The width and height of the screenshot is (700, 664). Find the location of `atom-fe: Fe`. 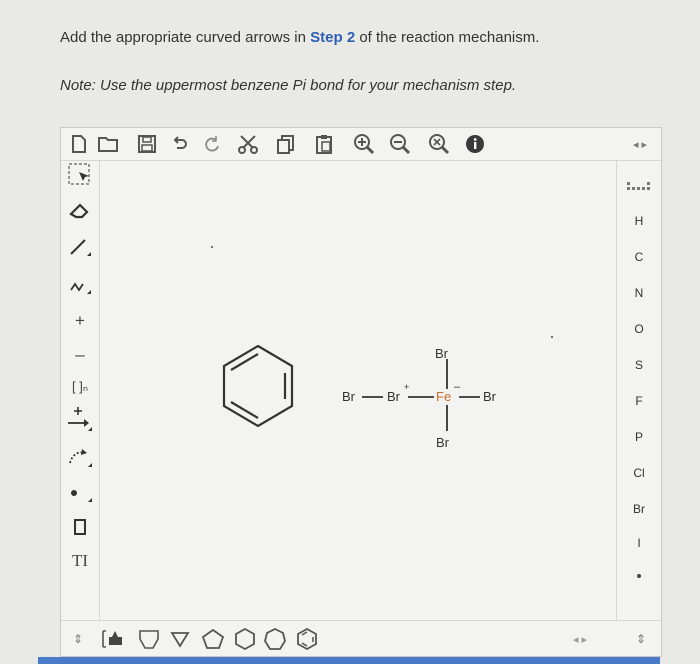

atom-fe: Fe is located at coordinates (443, 396).